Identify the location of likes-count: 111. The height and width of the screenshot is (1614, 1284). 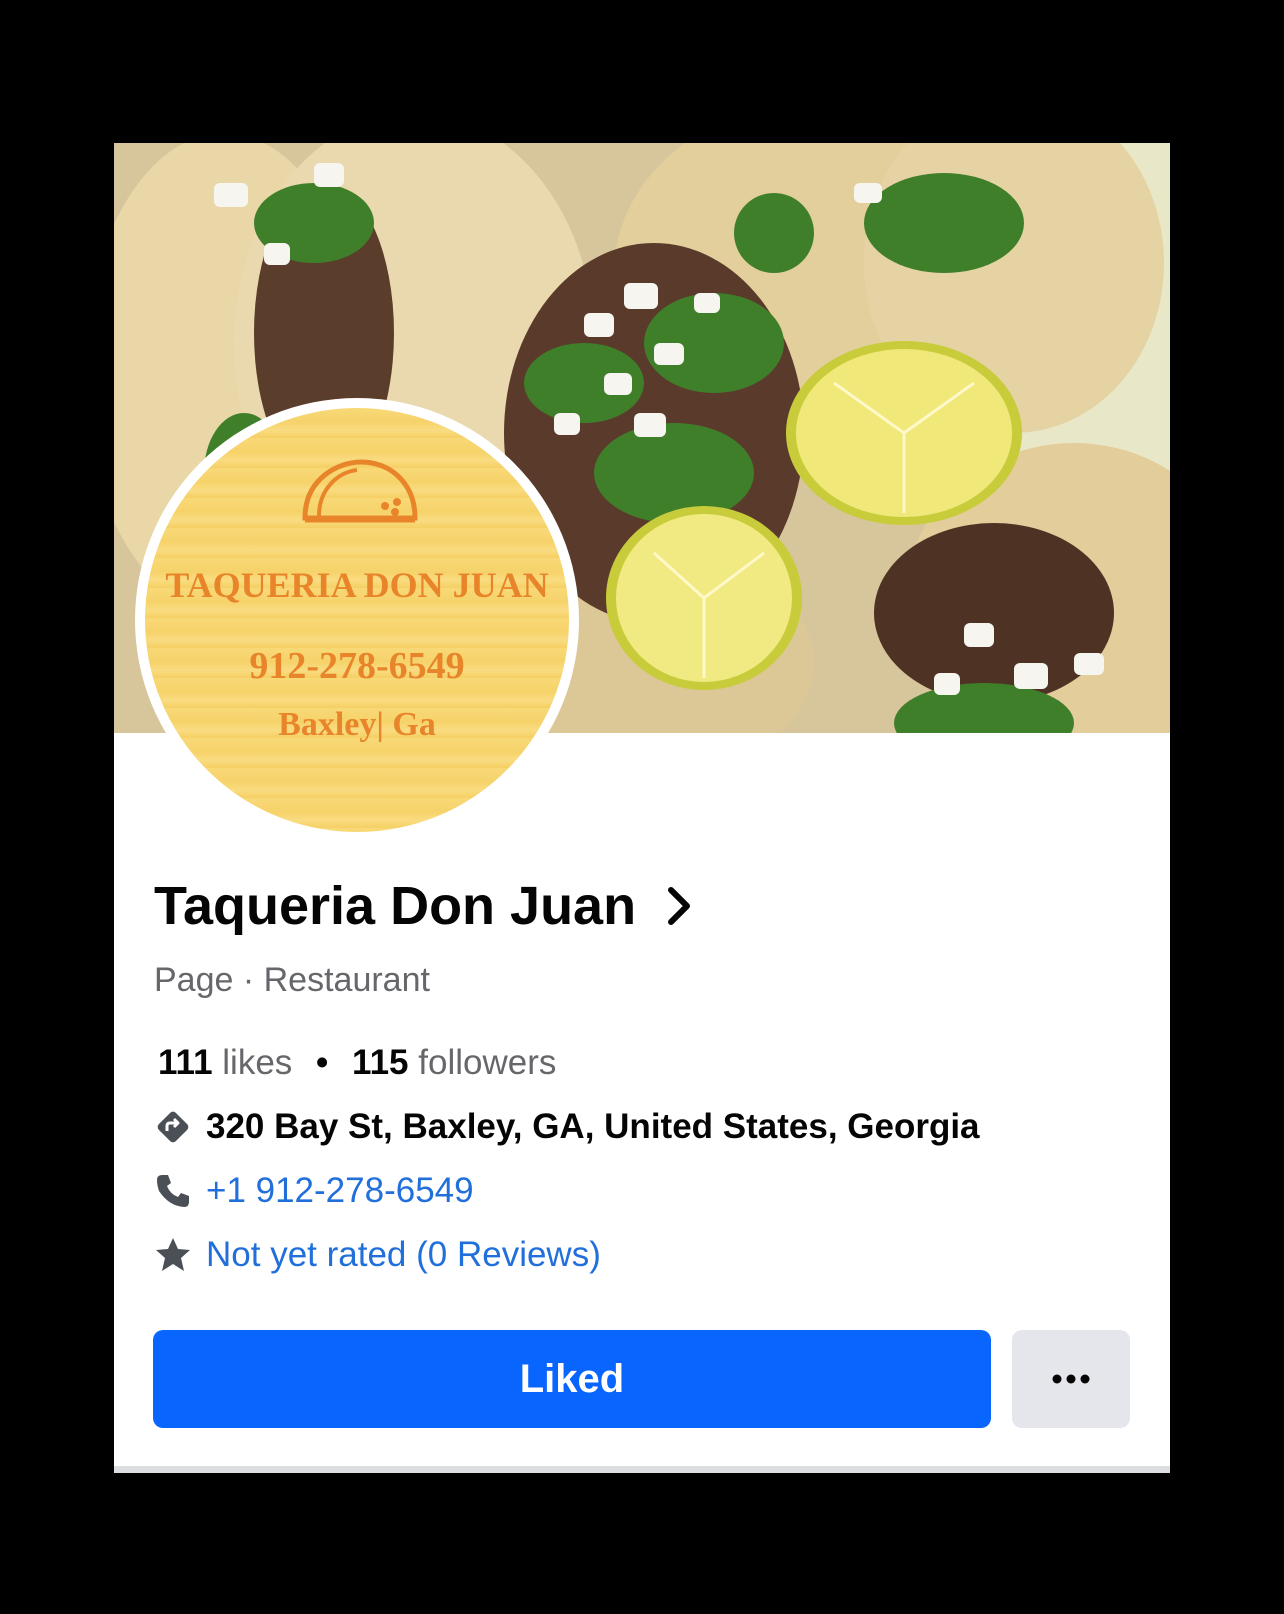
(185, 1062).